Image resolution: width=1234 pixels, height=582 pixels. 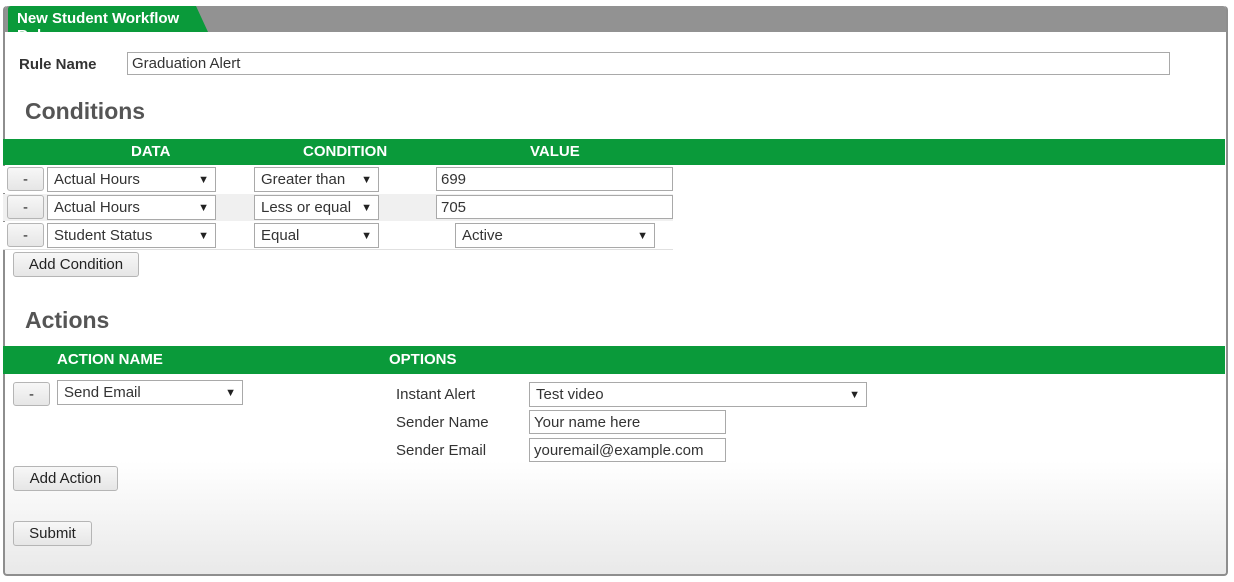 I want to click on remove-action-button: -, so click(x=31, y=394).